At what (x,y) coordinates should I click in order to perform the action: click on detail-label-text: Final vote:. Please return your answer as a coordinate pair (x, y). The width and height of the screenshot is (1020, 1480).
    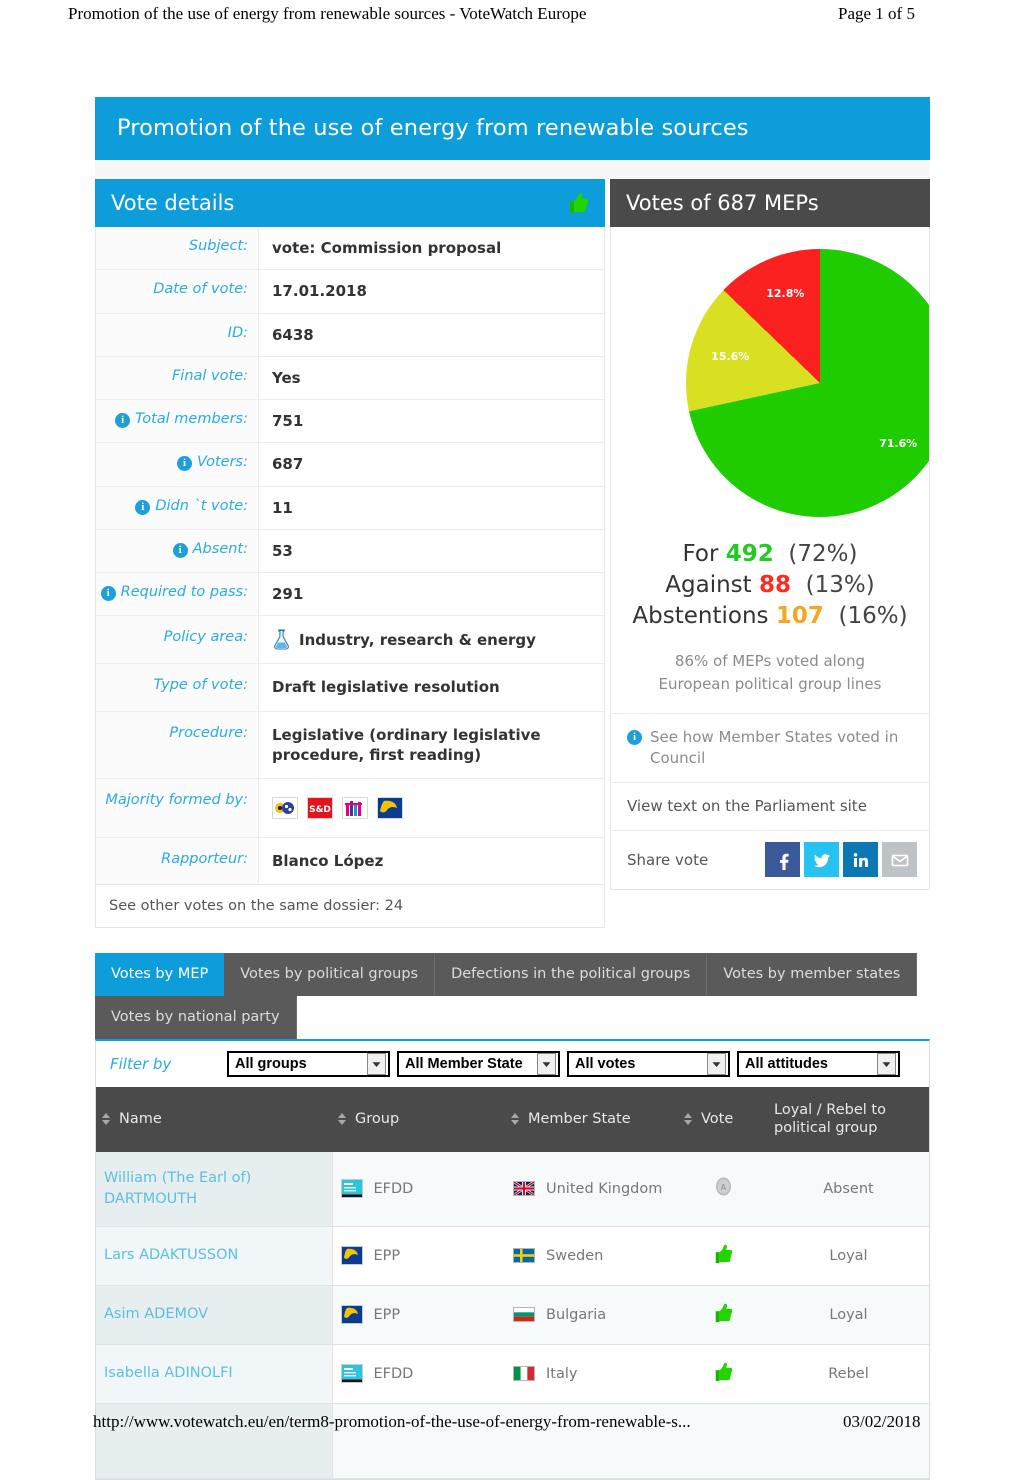
    Looking at the image, I should click on (209, 375).